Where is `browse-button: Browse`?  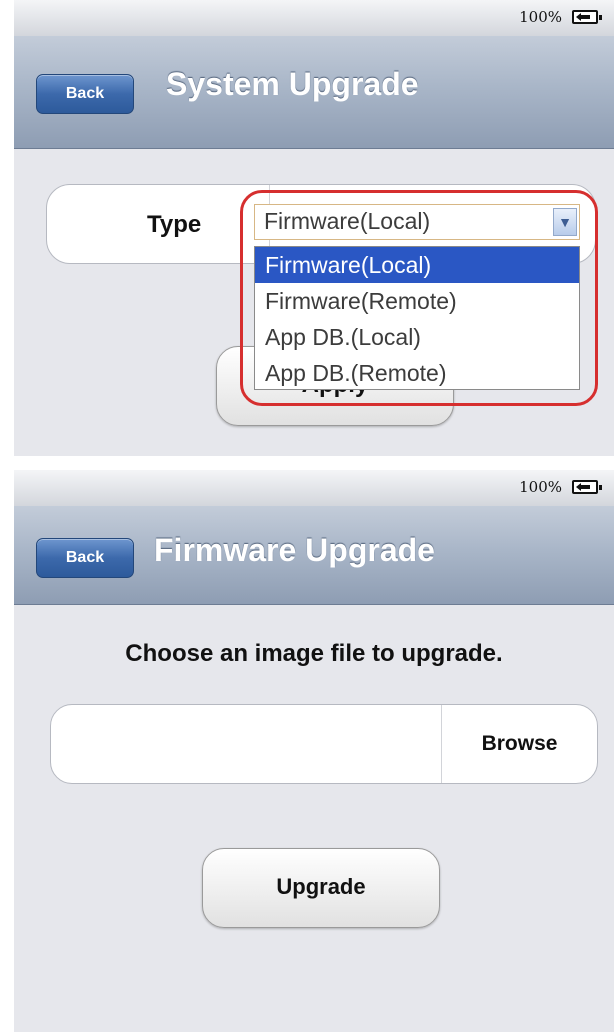 browse-button: Browse is located at coordinates (519, 744).